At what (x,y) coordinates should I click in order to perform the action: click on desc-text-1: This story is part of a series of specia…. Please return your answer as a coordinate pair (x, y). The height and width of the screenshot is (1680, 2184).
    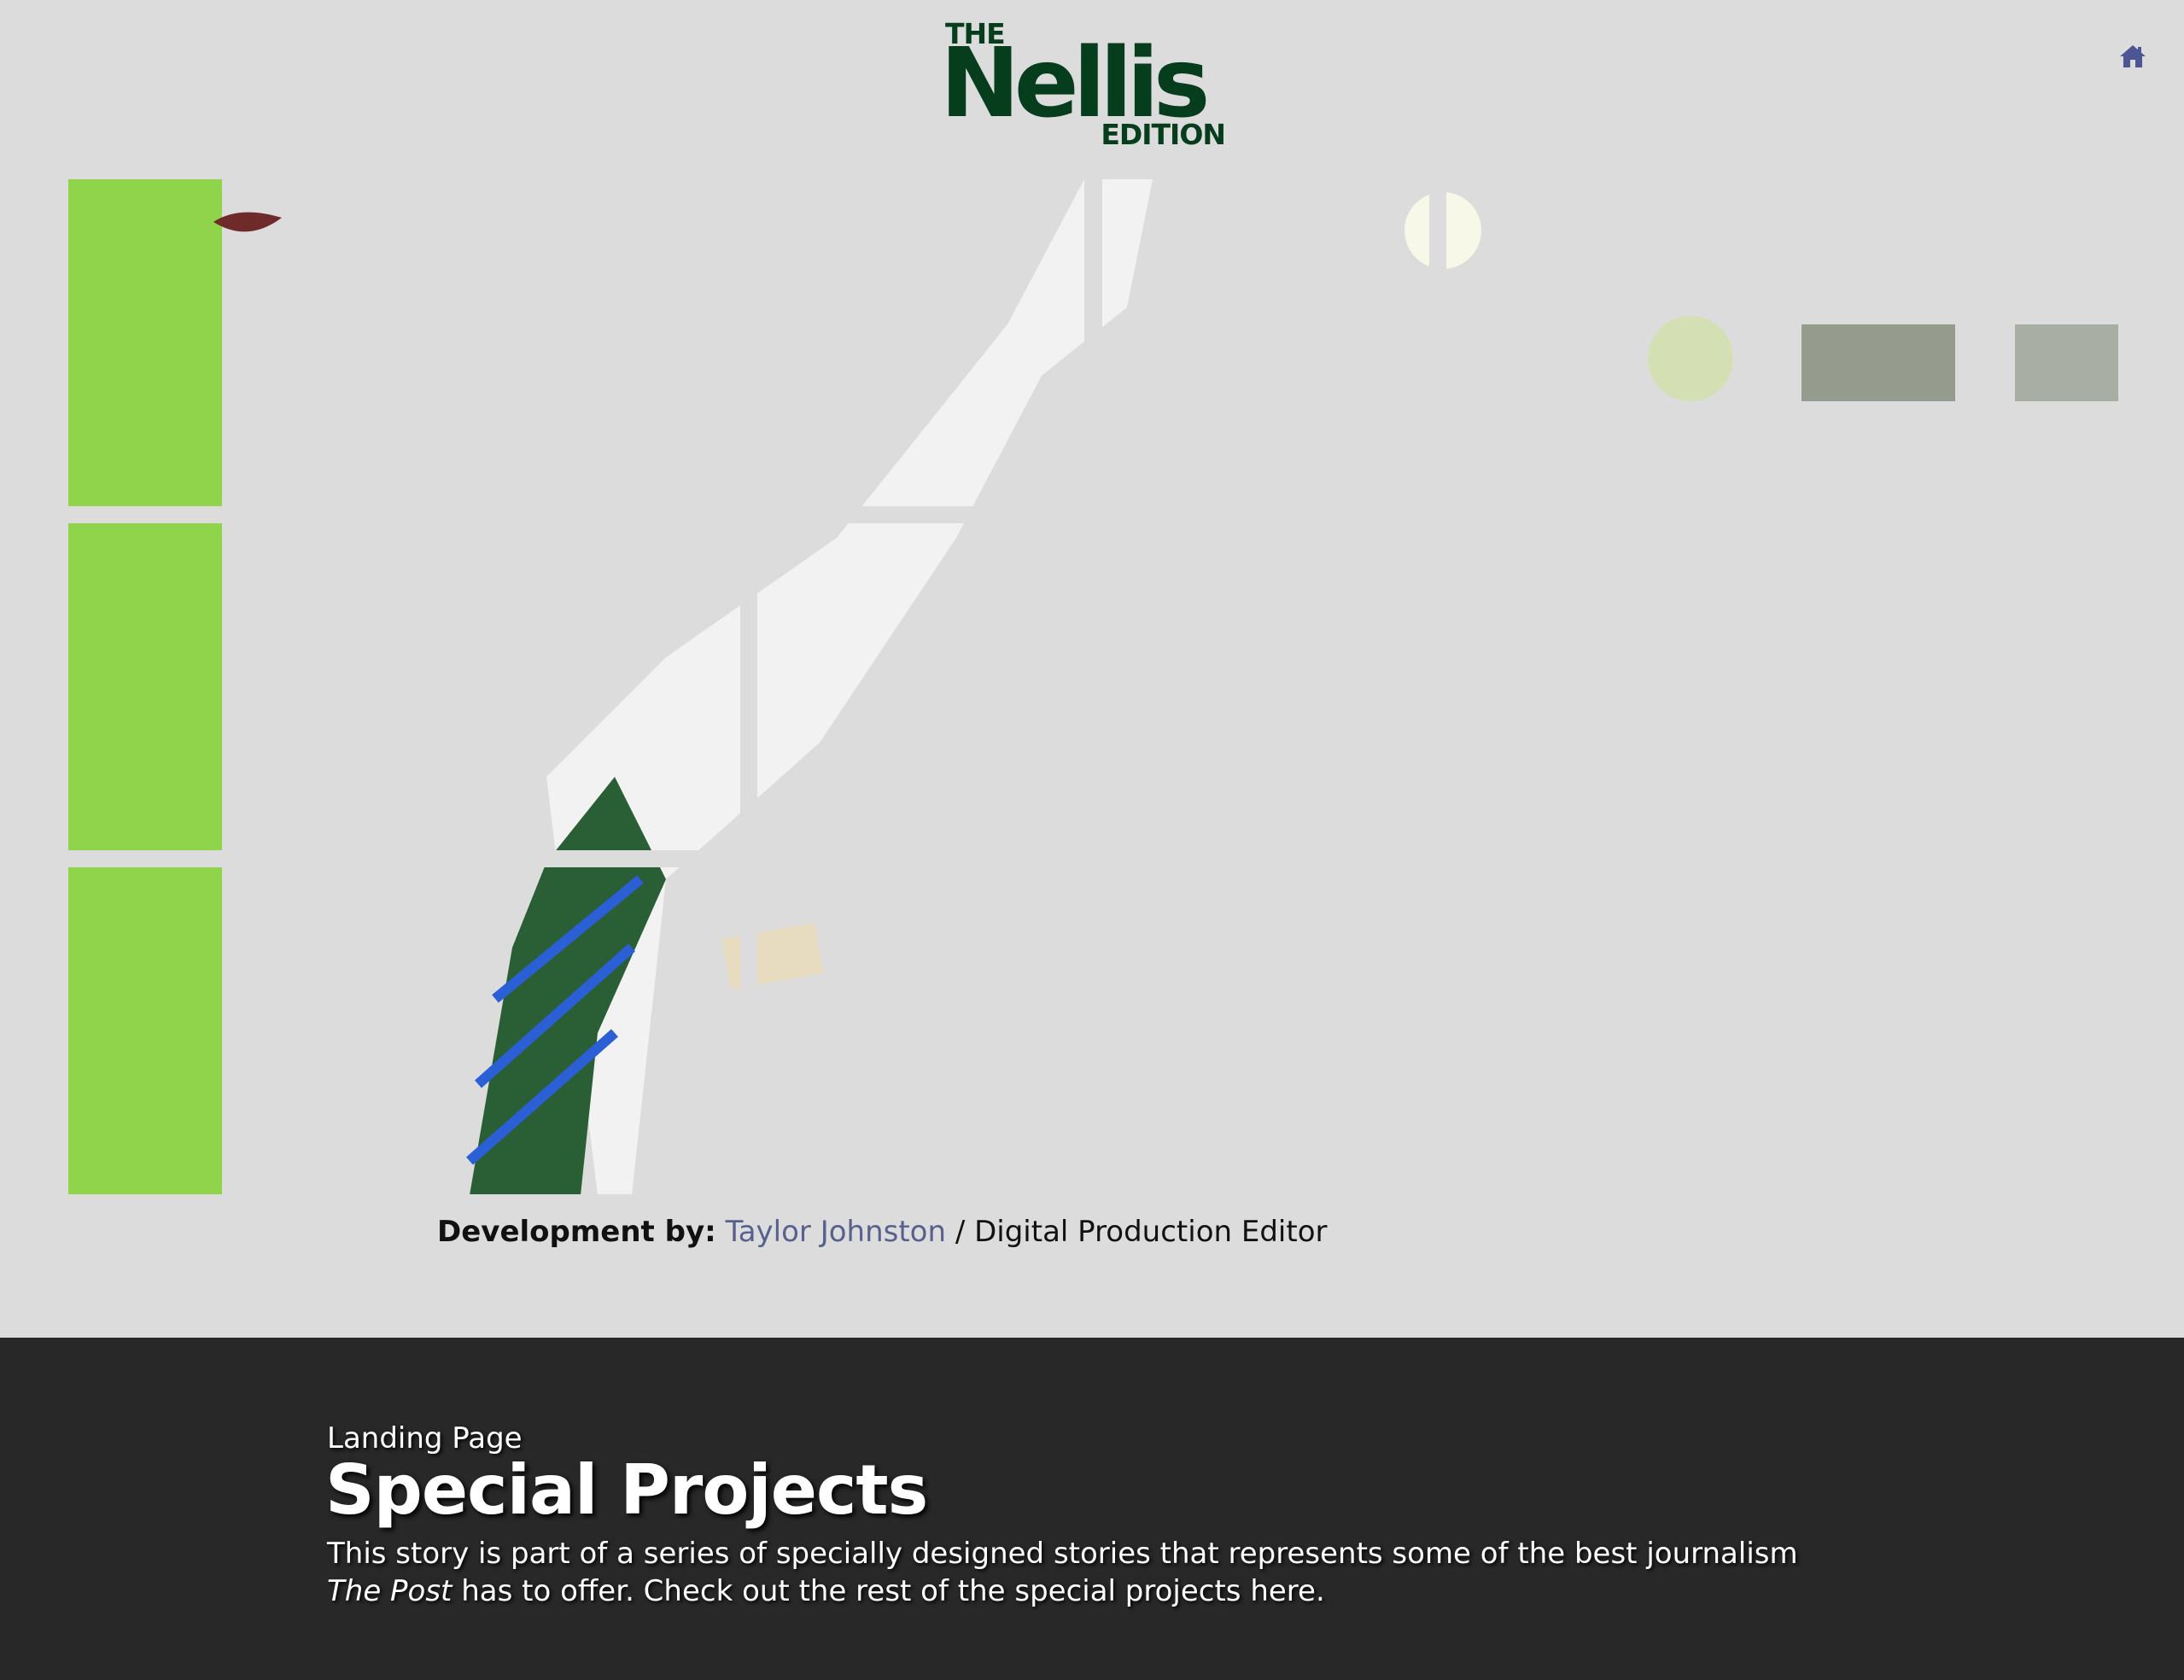
    Looking at the image, I should click on (1062, 1554).